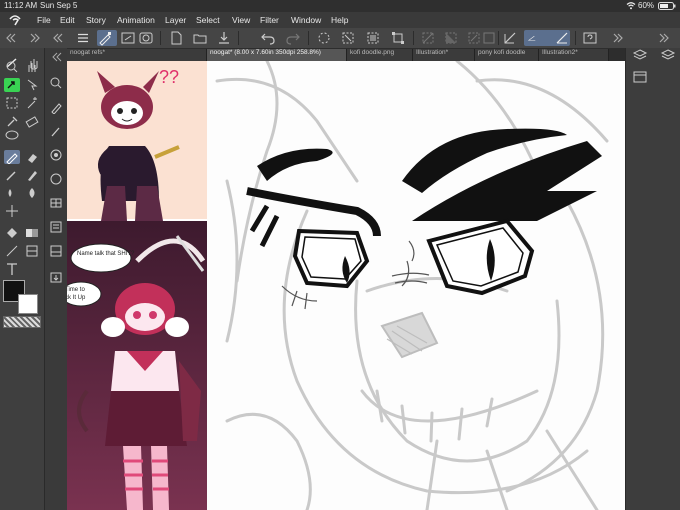  Describe the element at coordinates (663, 38) in the screenshot. I see `collapse-right-3-icon` at that location.